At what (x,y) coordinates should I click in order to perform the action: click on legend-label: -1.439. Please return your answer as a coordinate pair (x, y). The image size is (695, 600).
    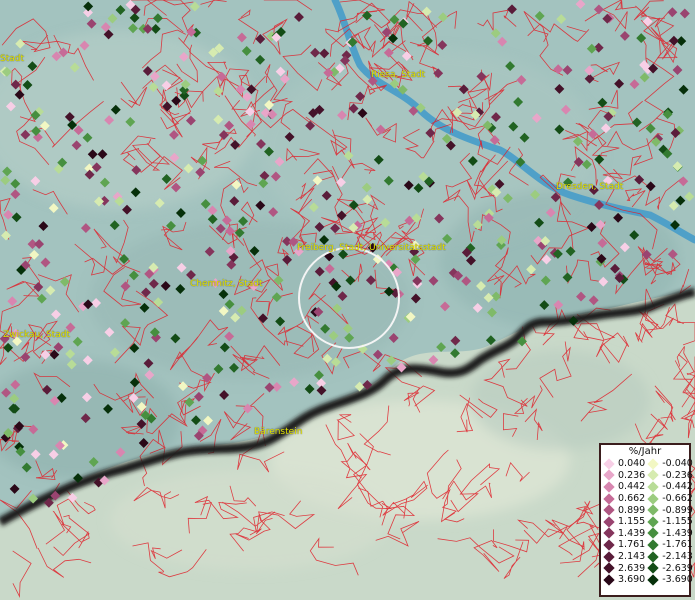
    Looking at the image, I should click on (677, 533).